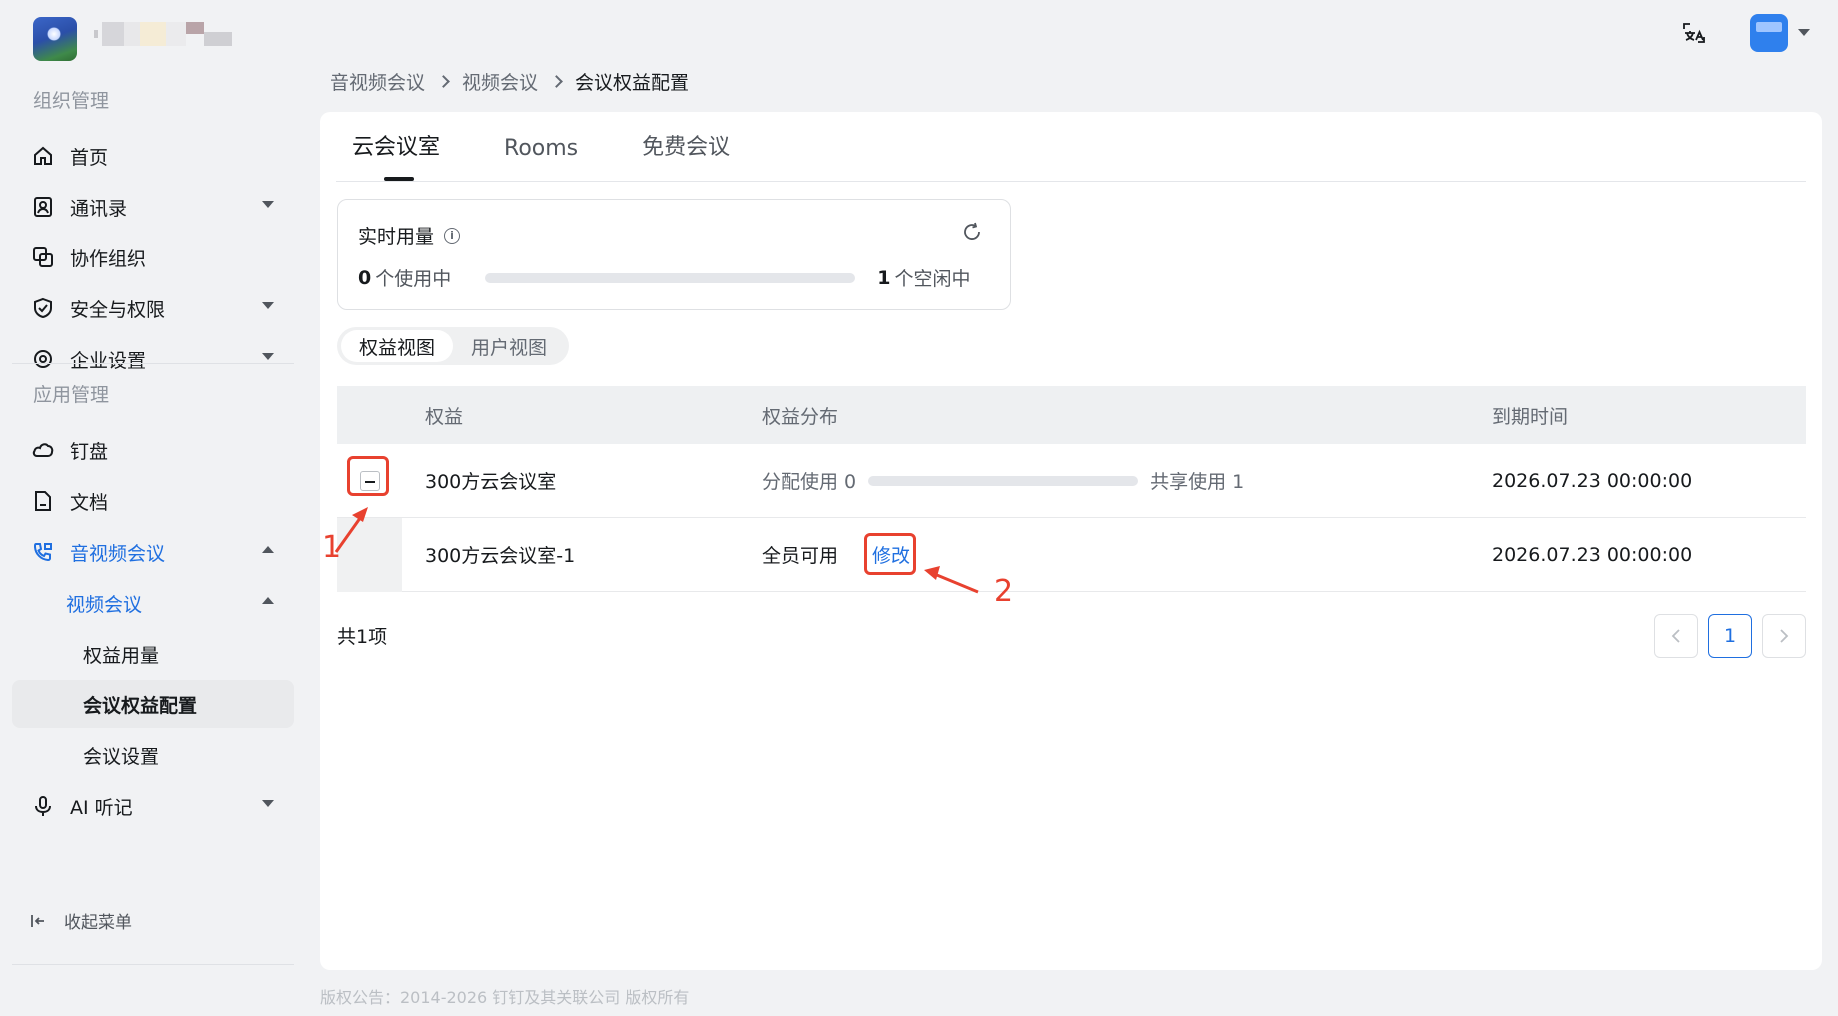 This screenshot has width=1838, height=1016. I want to click on sidebar-item-av-meeting: 音视频会议, so click(153, 552).